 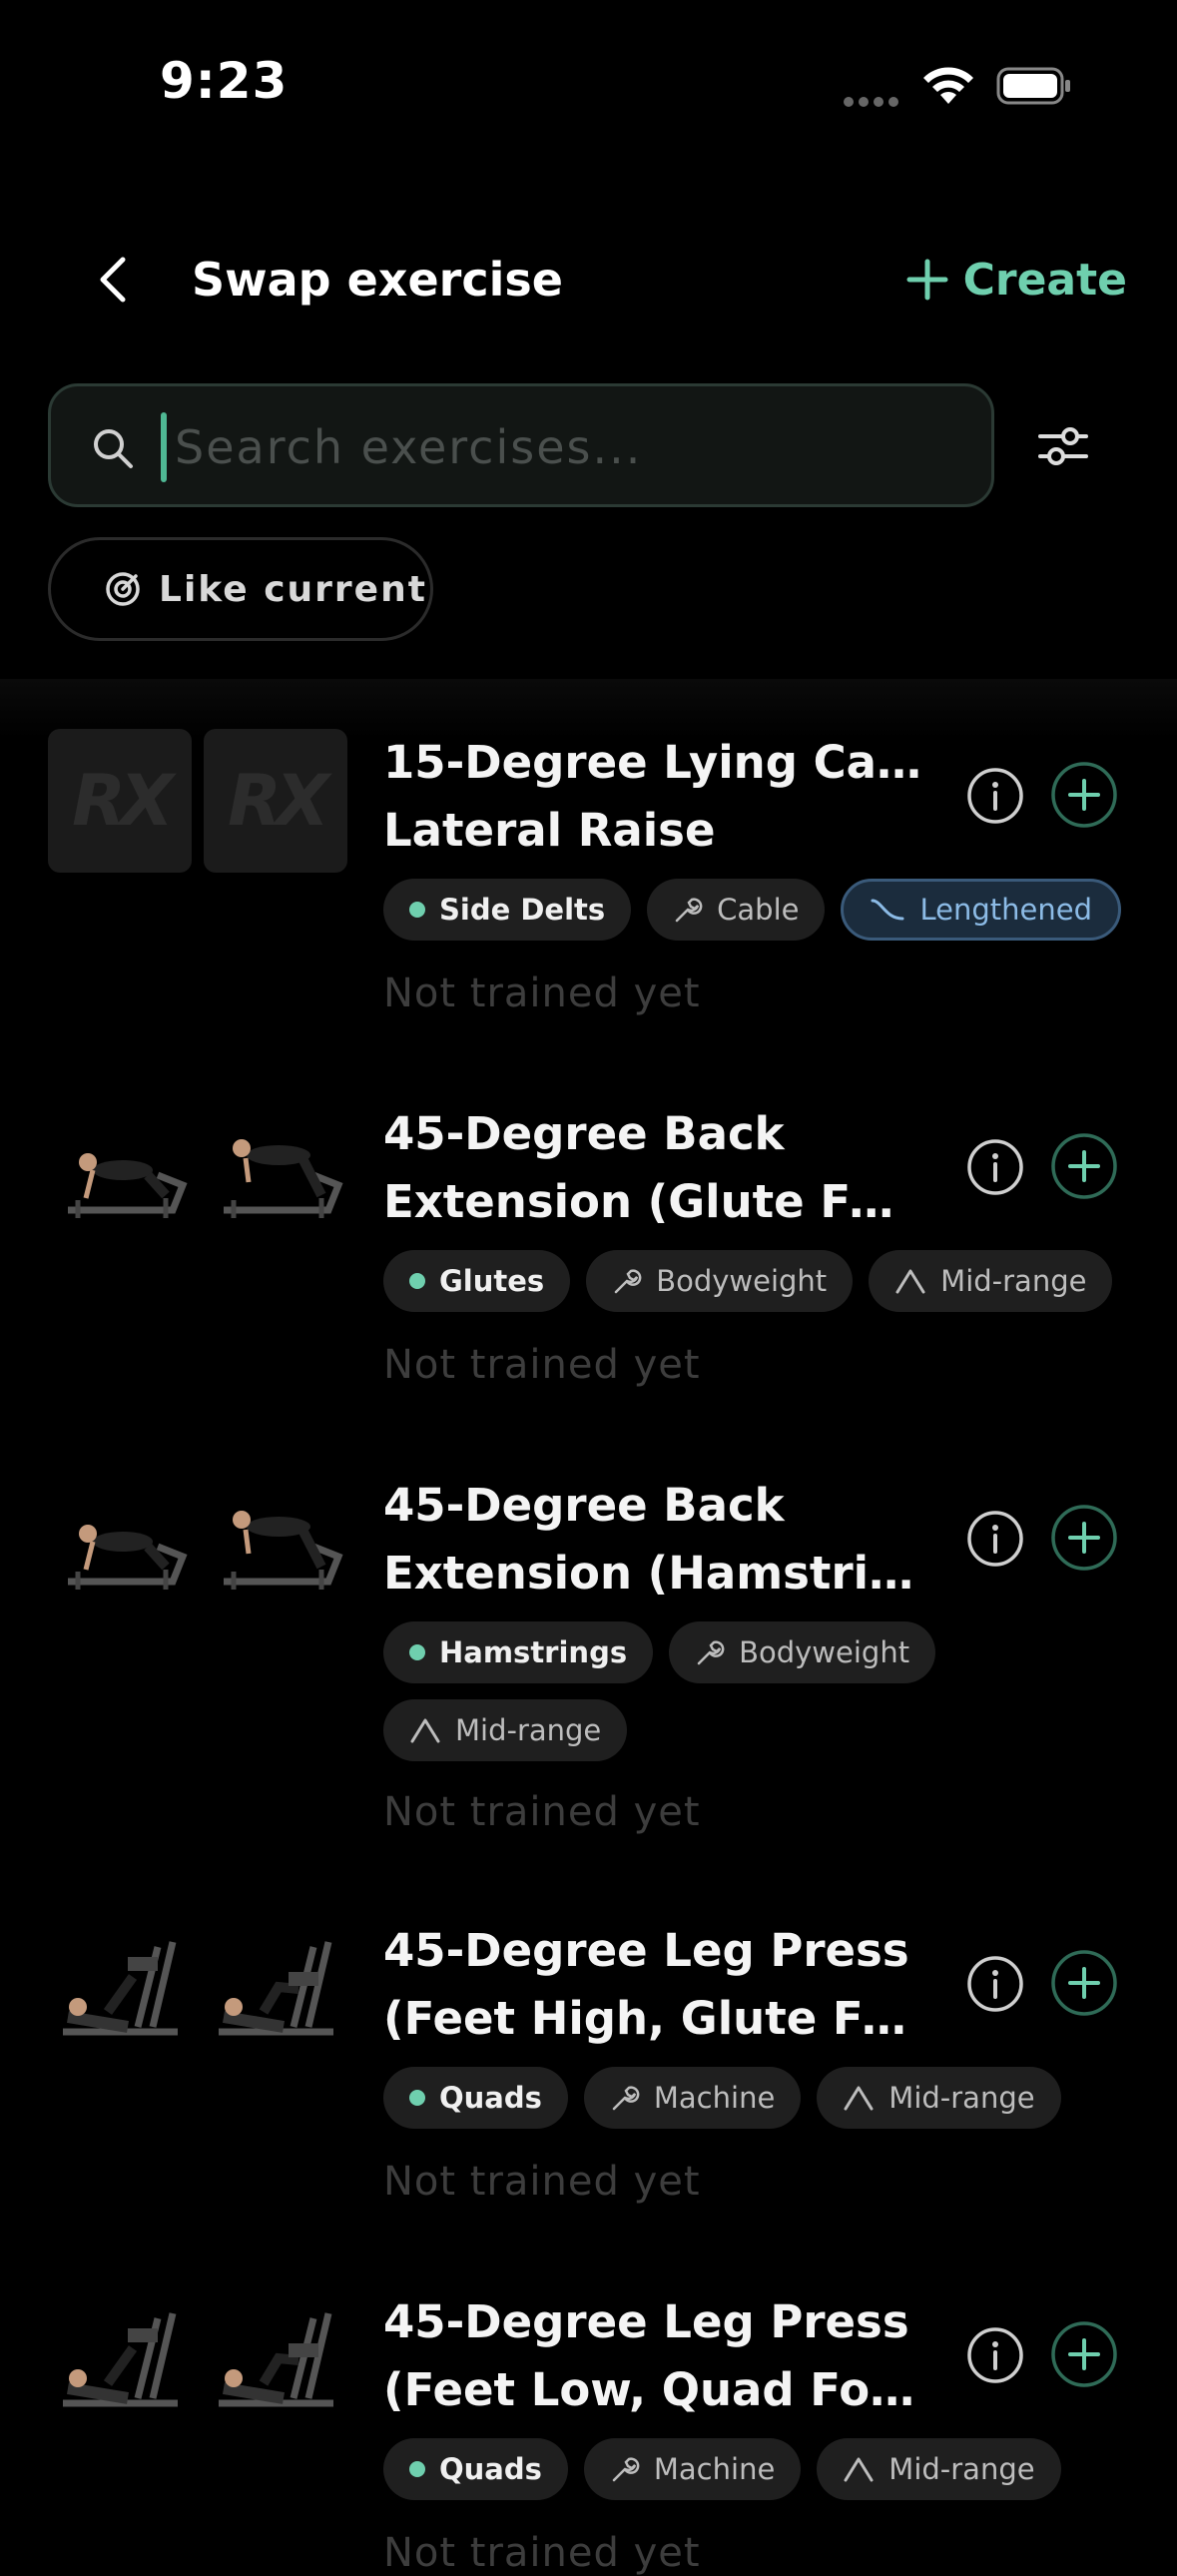 I want to click on battery-icon, so click(x=1033, y=86).